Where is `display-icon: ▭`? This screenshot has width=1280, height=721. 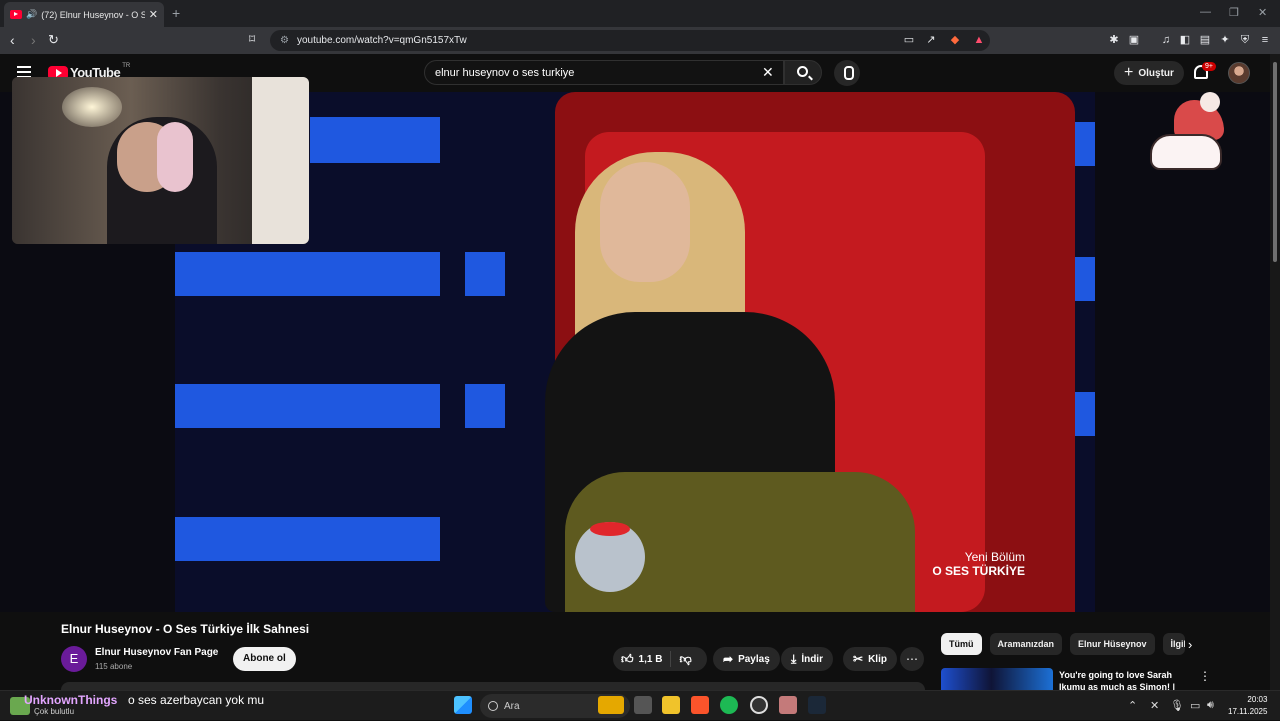
display-icon: ▭ is located at coordinates (1195, 705).